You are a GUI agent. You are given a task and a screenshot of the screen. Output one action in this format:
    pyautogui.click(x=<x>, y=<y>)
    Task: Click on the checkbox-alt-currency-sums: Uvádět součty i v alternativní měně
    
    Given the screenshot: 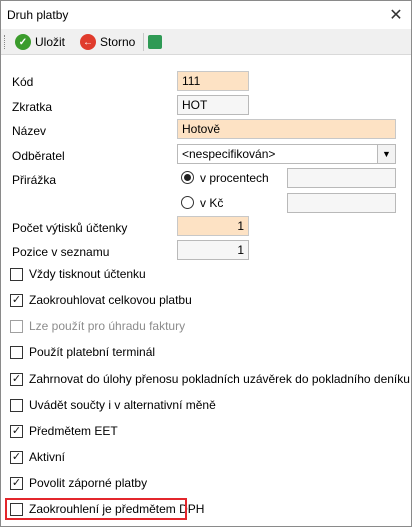 What is the action you would take?
    pyautogui.click(x=113, y=405)
    